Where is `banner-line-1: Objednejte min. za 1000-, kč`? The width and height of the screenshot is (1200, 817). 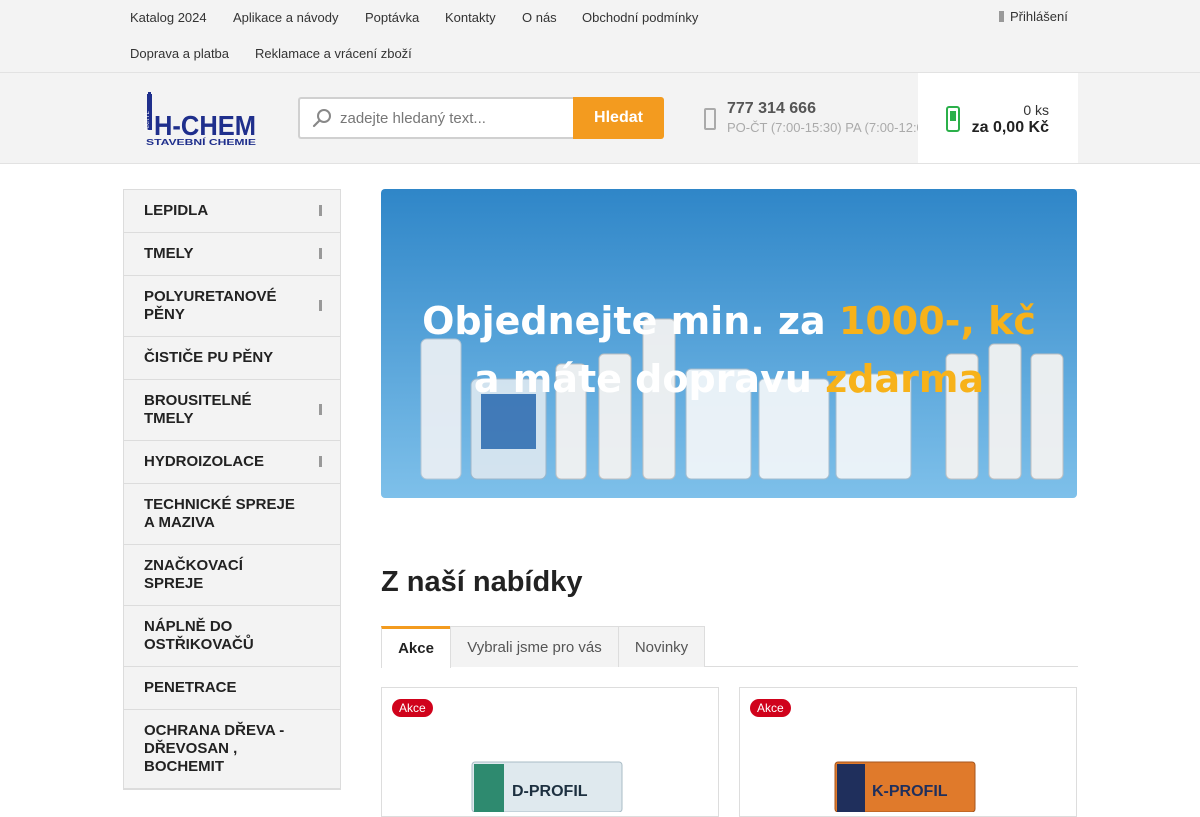 banner-line-1: Objednejte min. za 1000-, kč is located at coordinates (729, 321).